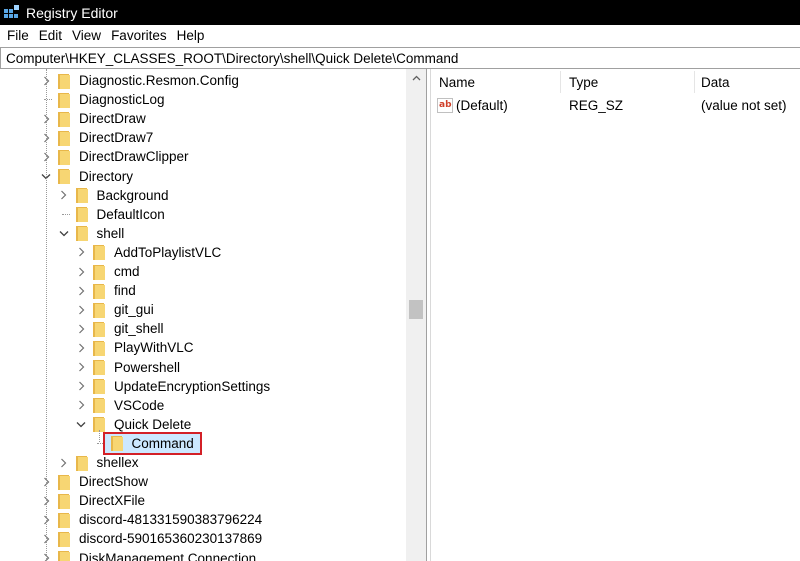 This screenshot has height=561, width=800. What do you see at coordinates (147, 367) in the screenshot?
I see `tree-item-label: Powershell` at bounding box center [147, 367].